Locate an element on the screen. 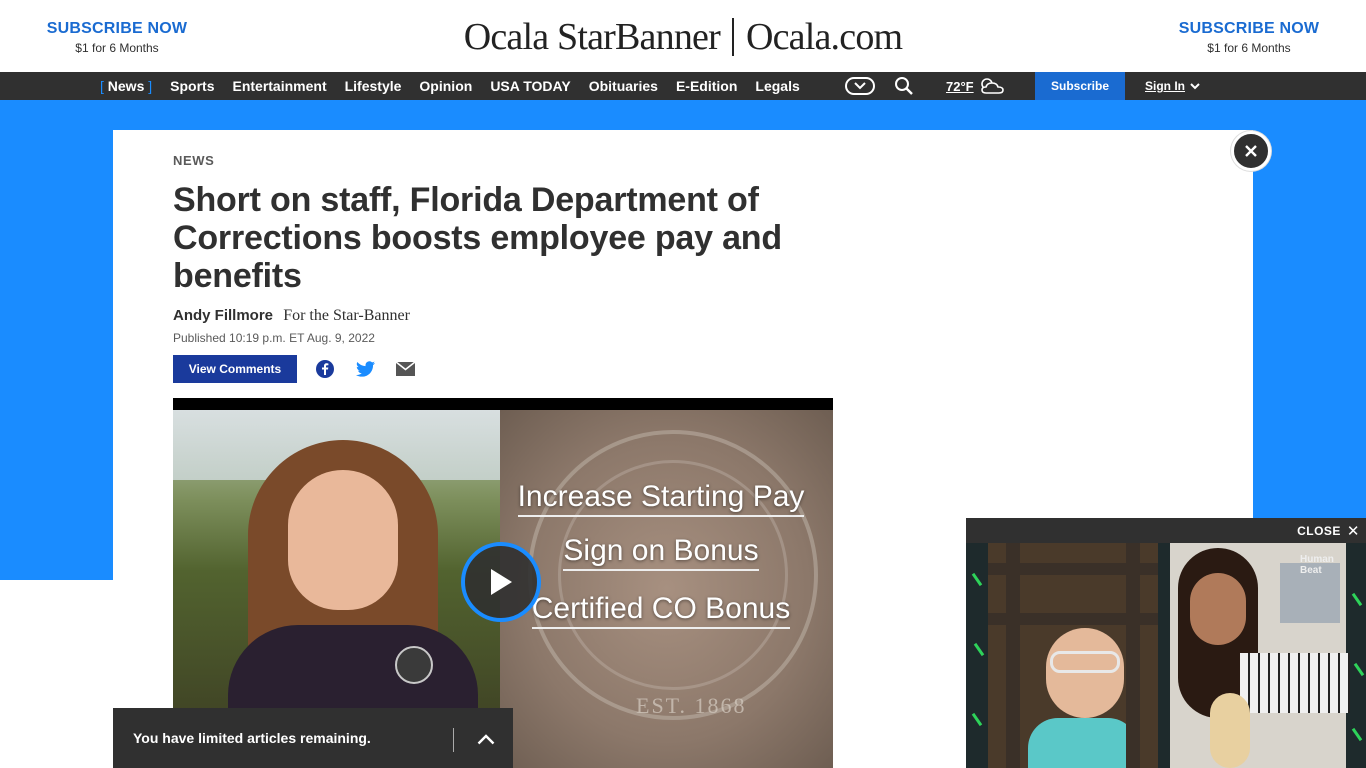 This screenshot has width=1366, height=768. close-sticky-video-button: CLOSE ✕ is located at coordinates (1328, 530).